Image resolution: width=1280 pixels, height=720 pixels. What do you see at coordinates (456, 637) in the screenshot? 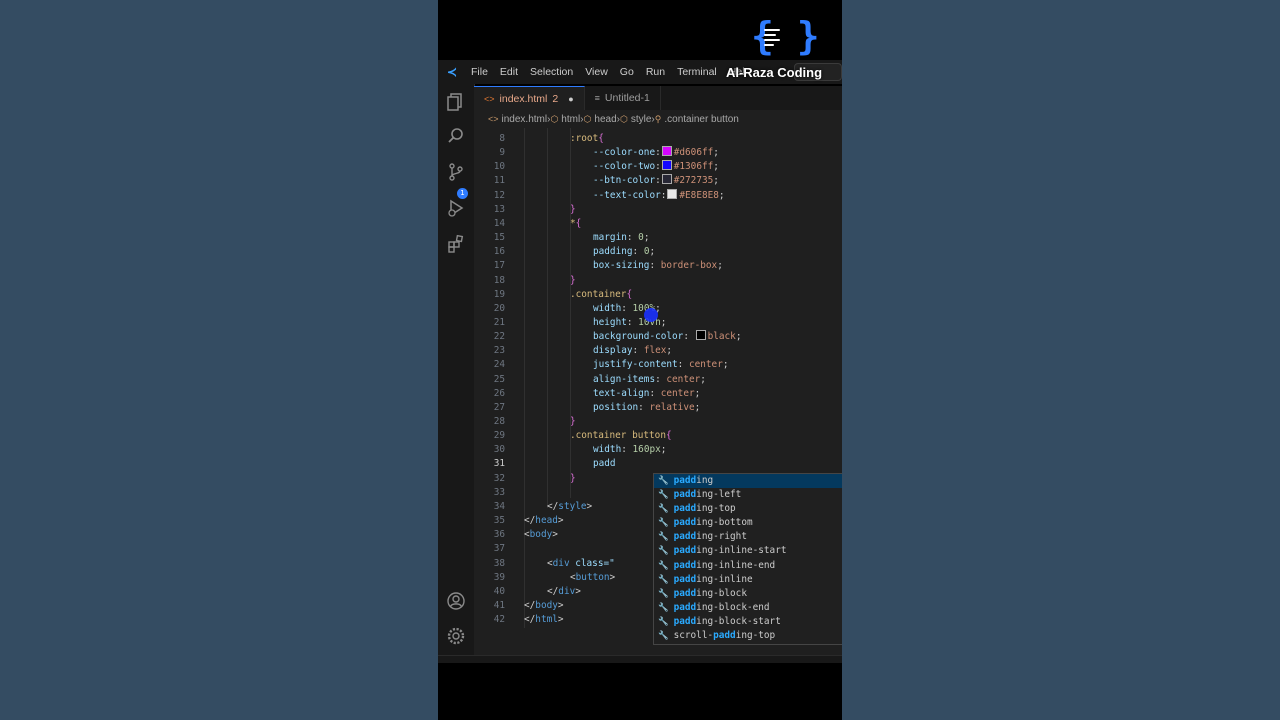
I see `settings-gear-icon` at bounding box center [456, 637].